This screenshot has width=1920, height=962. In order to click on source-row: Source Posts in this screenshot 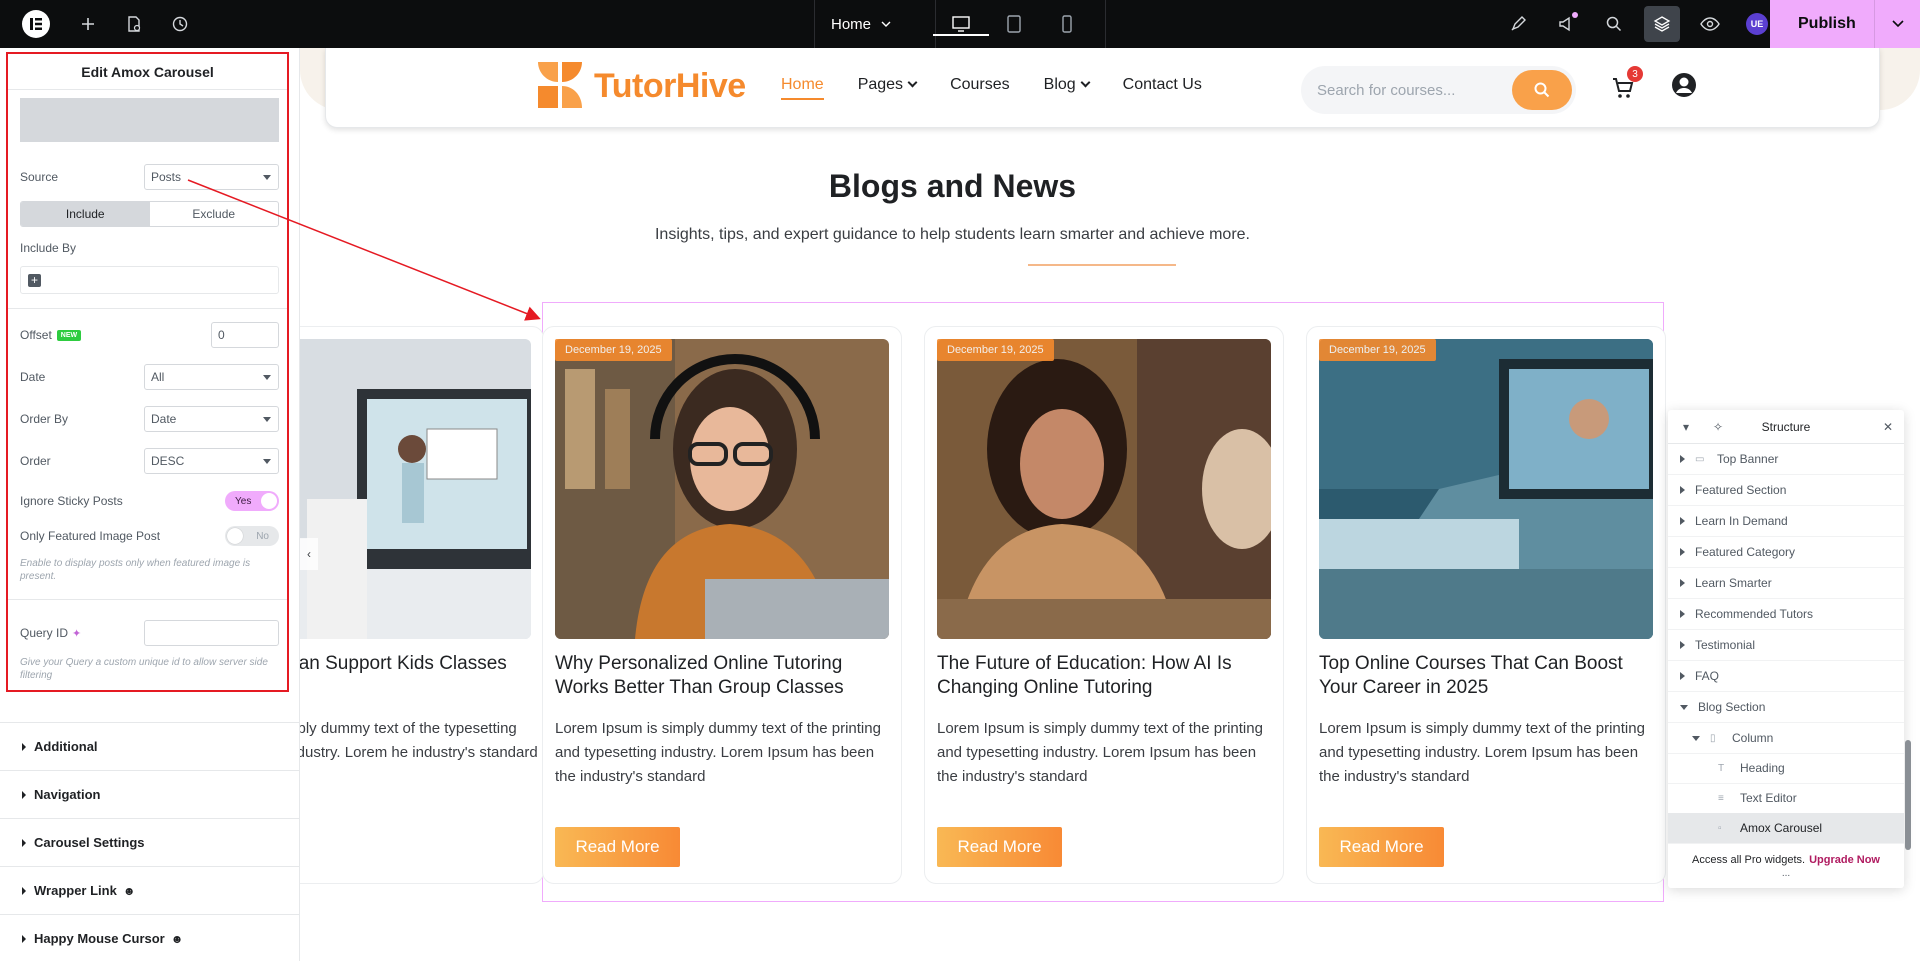, I will do `click(149, 177)`.